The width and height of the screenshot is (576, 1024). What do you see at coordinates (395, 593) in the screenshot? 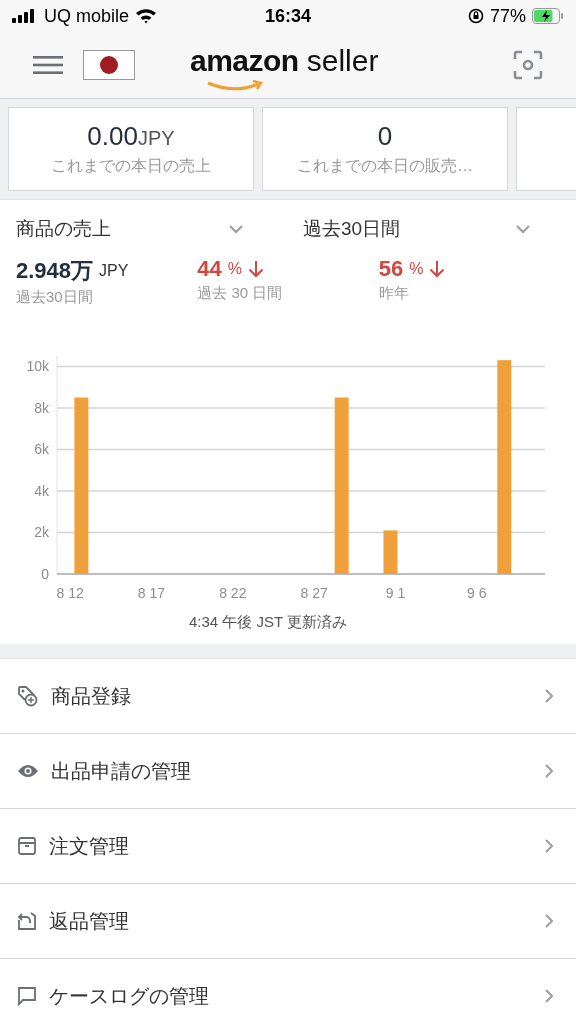
I see `x-axis-label: 9 1` at bounding box center [395, 593].